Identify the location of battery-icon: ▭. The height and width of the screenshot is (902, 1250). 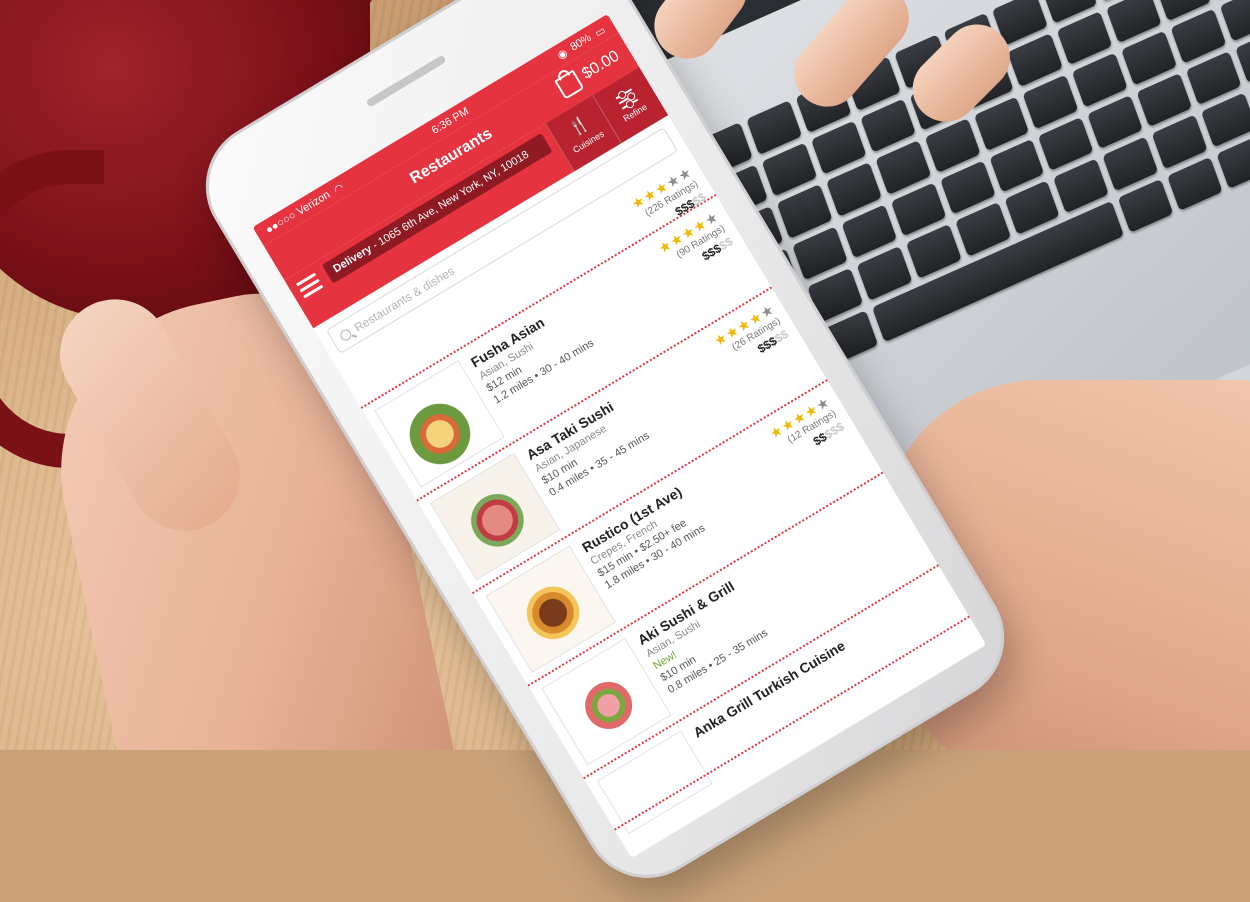
(600, 31).